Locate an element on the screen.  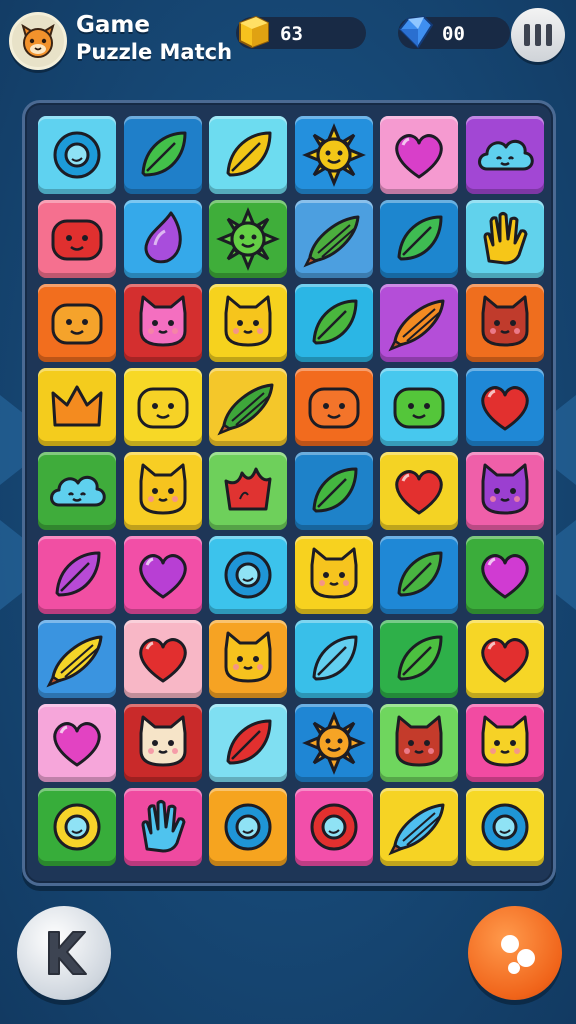
title-line-1: Game is located at coordinates (113, 25).